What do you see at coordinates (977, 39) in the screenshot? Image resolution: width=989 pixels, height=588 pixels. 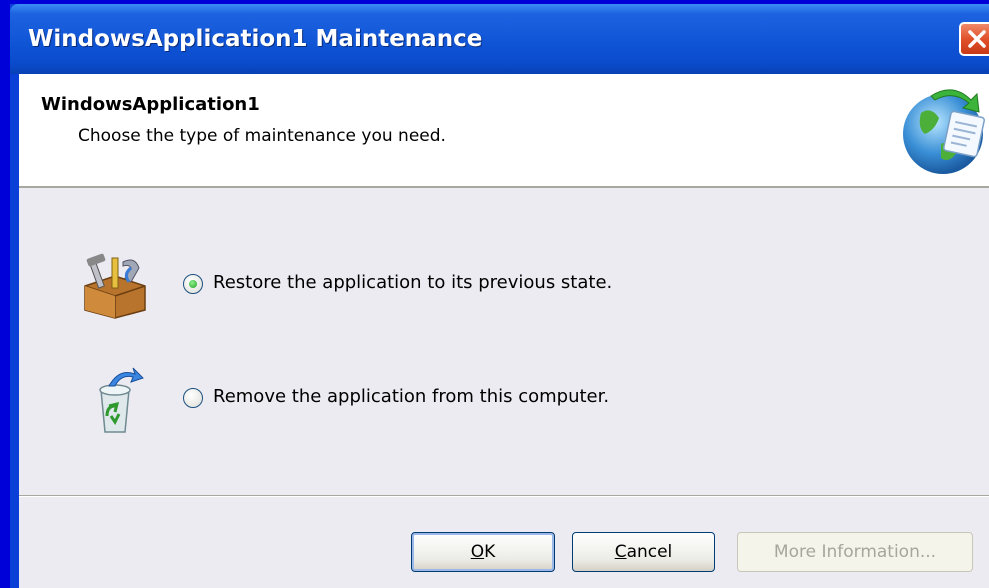 I see `close-icon` at bounding box center [977, 39].